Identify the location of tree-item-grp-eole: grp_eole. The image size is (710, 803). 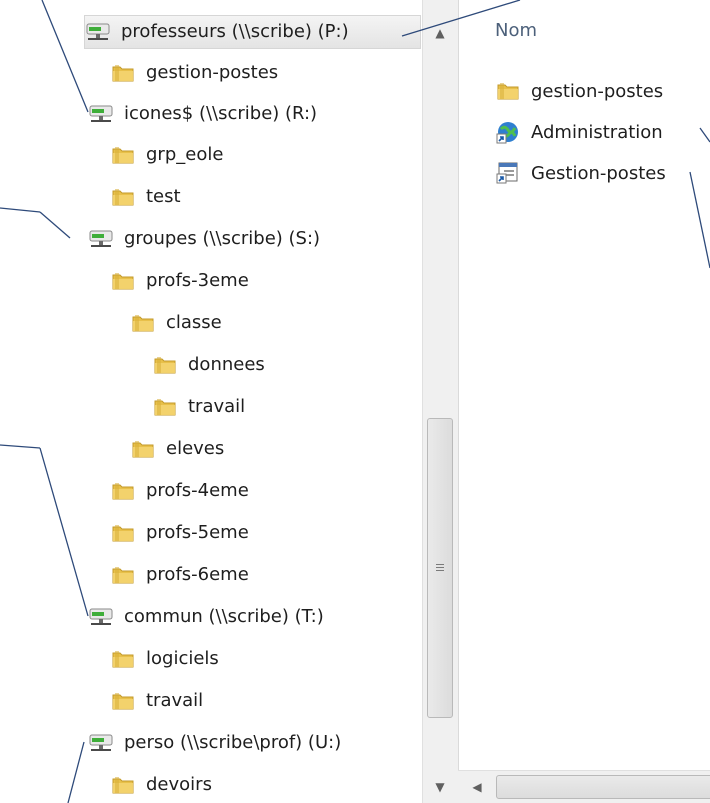
(166, 155).